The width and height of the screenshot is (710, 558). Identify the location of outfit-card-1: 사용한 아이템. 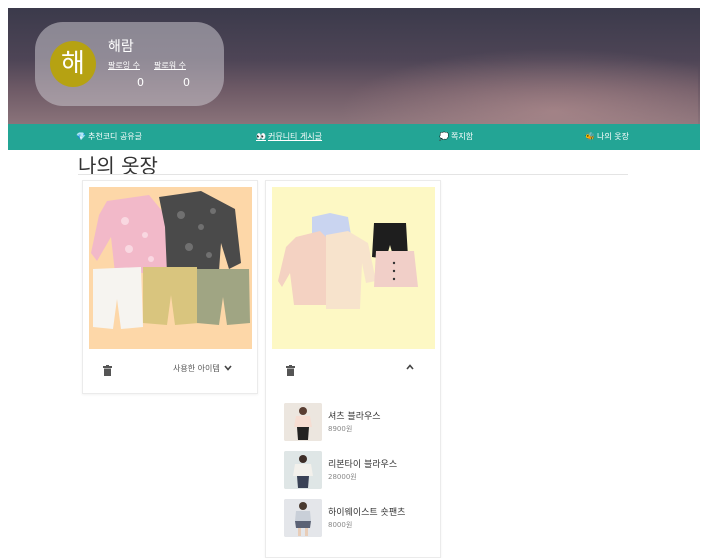
(170, 287).